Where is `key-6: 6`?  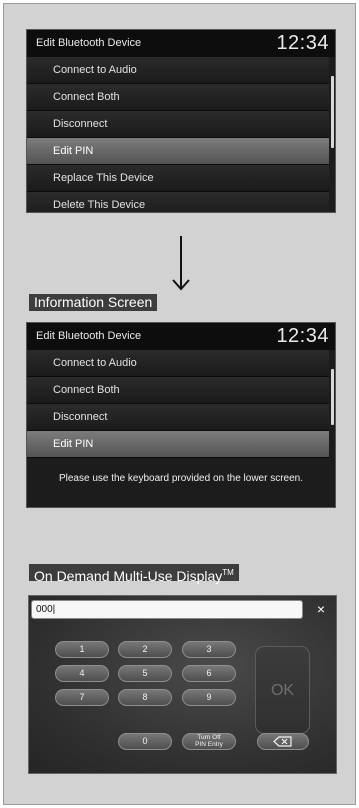
key-6: 6 is located at coordinates (209, 673).